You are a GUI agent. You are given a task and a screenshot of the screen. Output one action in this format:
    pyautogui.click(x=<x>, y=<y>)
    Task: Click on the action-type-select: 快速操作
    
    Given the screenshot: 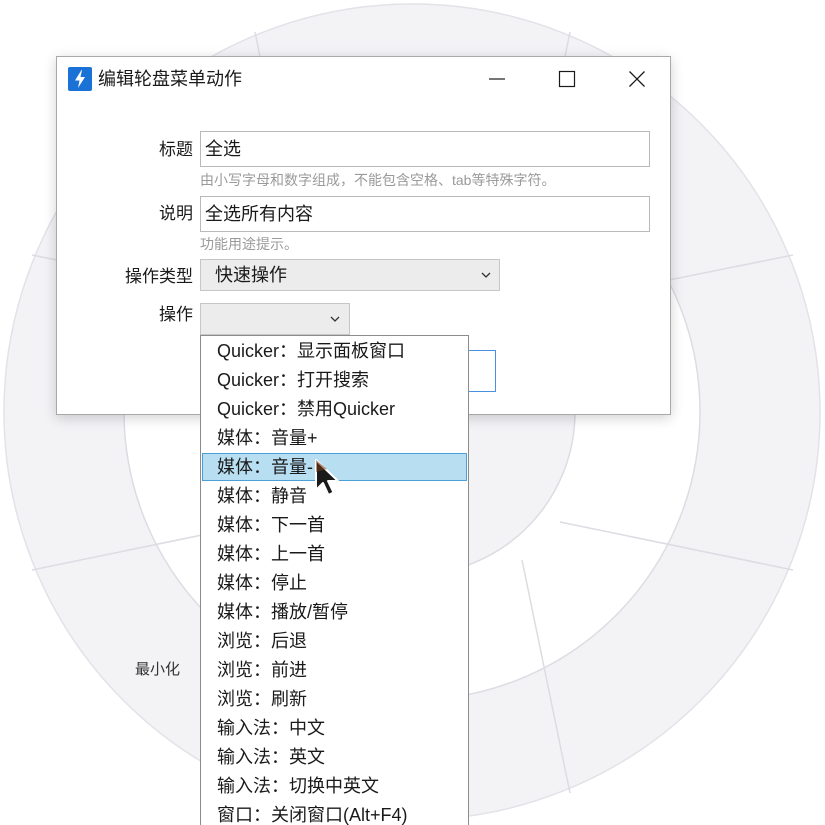 What is the action you would take?
    pyautogui.click(x=350, y=275)
    